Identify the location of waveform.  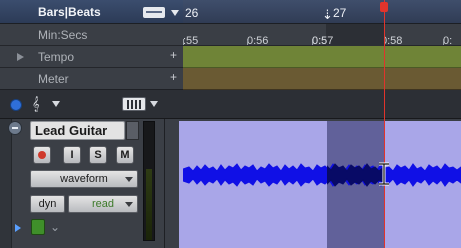
(322, 175).